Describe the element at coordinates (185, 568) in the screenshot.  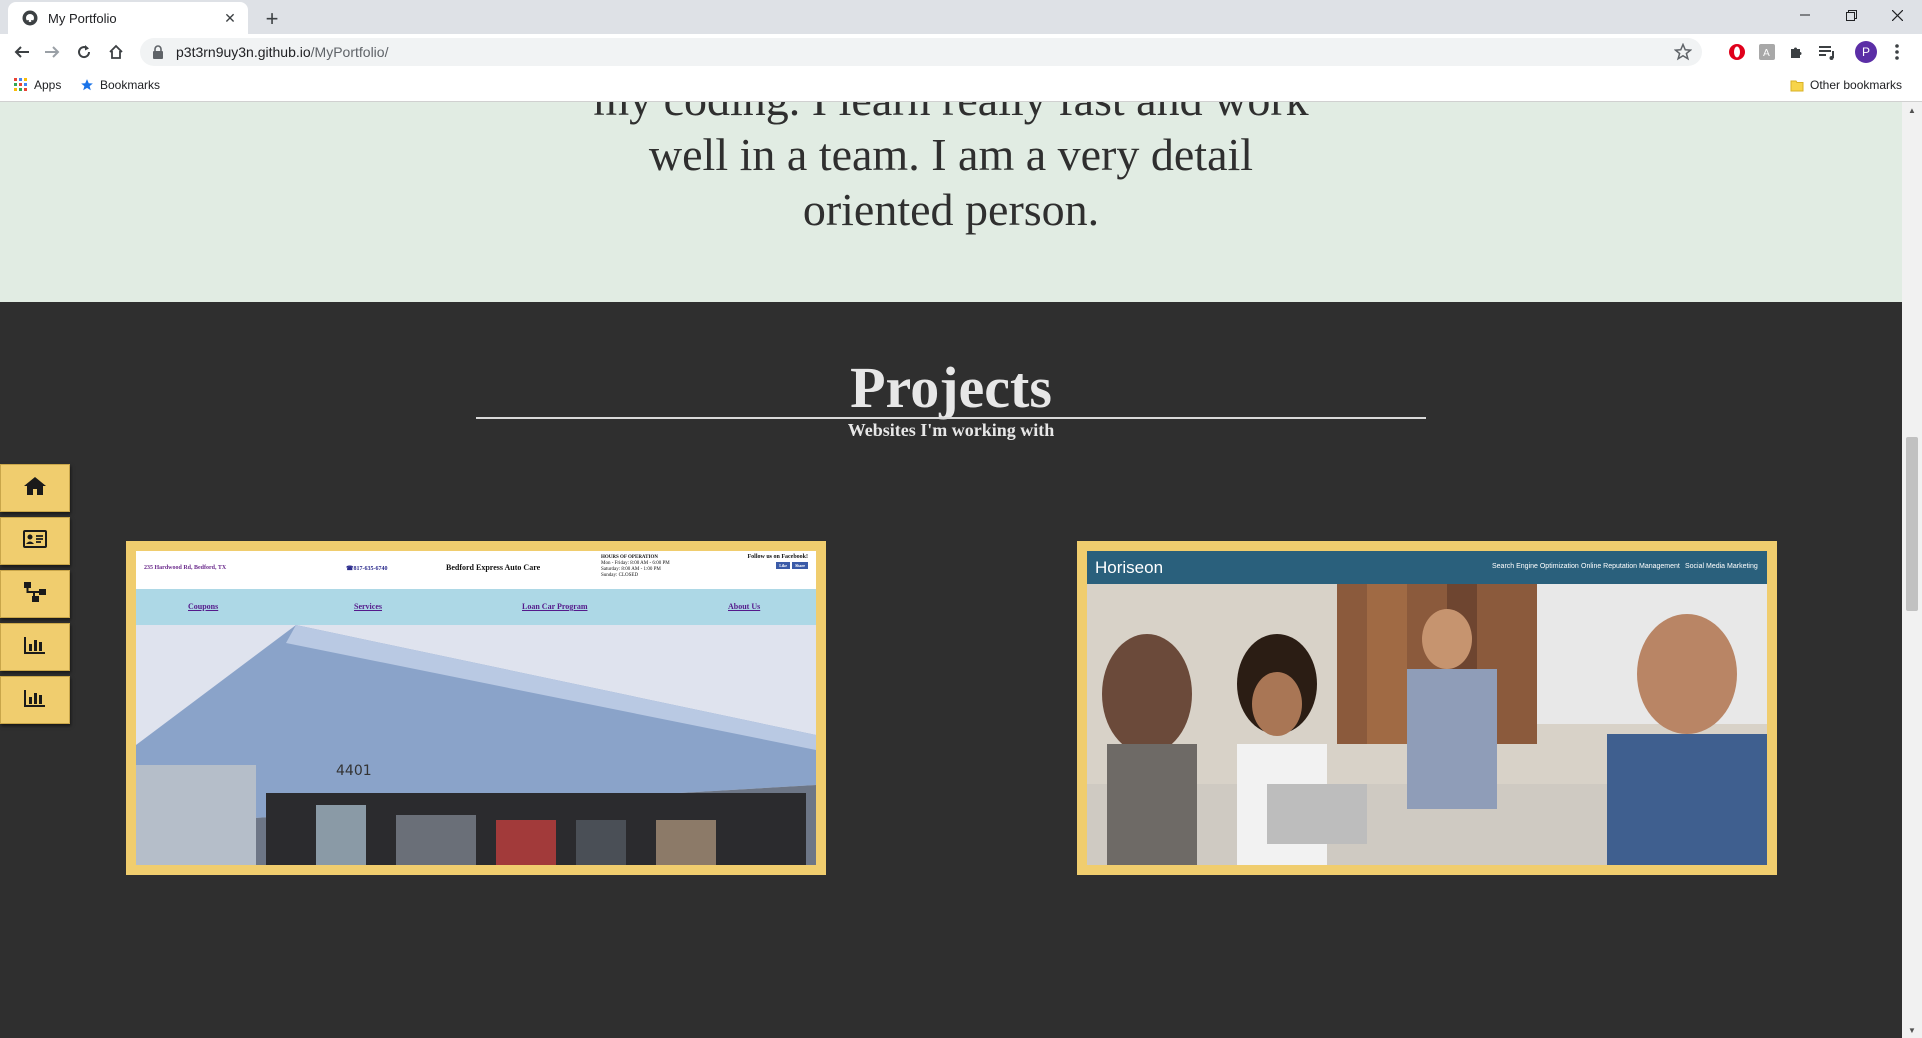
I see `bedford-address: 235 Hardwood Rd, Bedford, TX` at that location.